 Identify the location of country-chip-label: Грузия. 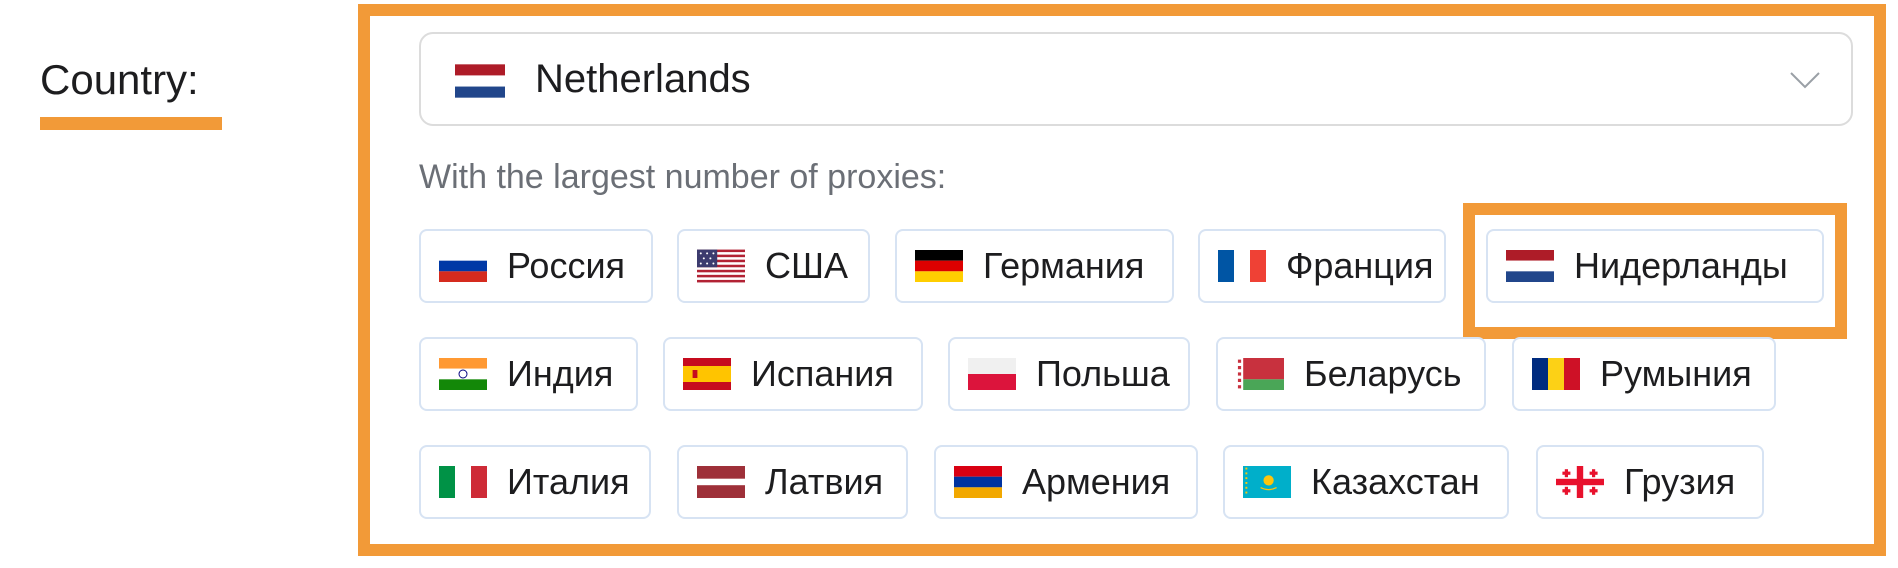
(1680, 481).